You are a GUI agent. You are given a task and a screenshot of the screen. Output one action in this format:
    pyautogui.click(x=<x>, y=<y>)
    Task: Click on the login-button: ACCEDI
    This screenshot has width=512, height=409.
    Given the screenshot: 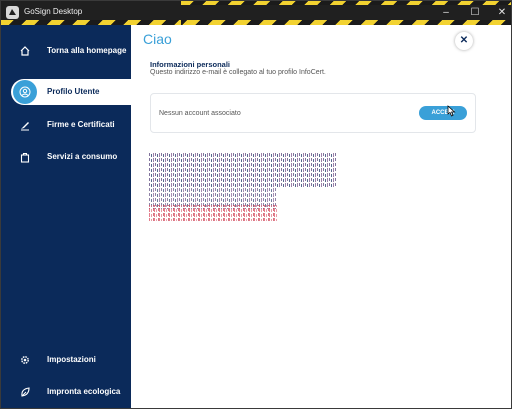 What is the action you would take?
    pyautogui.click(x=443, y=113)
    